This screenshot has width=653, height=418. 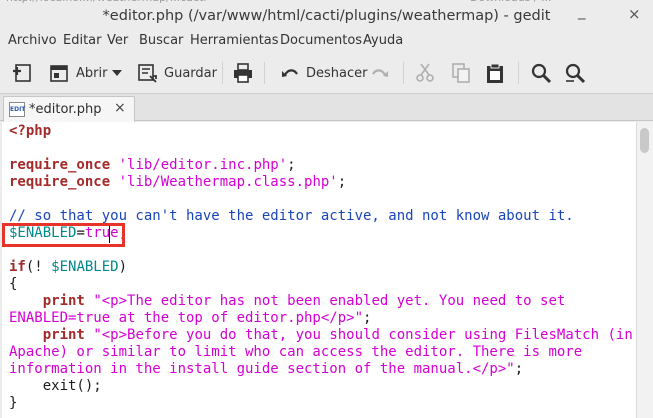 What do you see at coordinates (644, 140) in the screenshot?
I see `scrollbar-thumb` at bounding box center [644, 140].